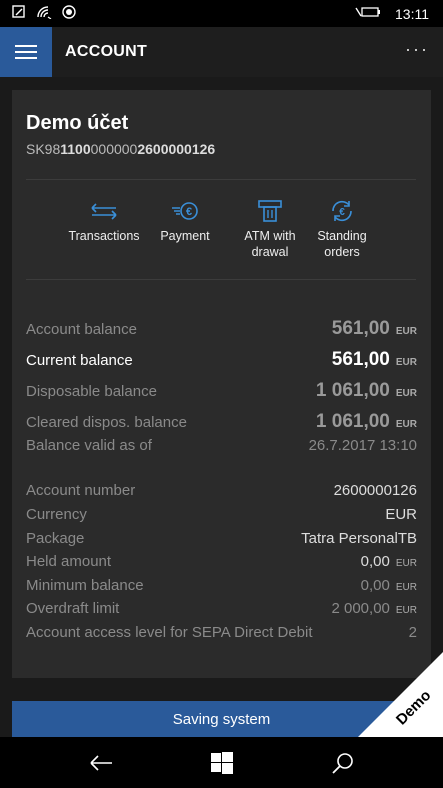 The height and width of the screenshot is (788, 443). Describe the element at coordinates (55, 538) in the screenshot. I see `detail-label: Package` at that location.